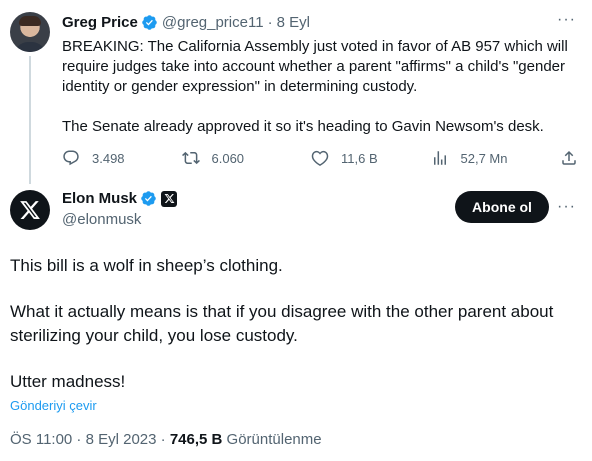  Describe the element at coordinates (99, 198) in the screenshot. I see `author-name: Elon Musk` at that location.